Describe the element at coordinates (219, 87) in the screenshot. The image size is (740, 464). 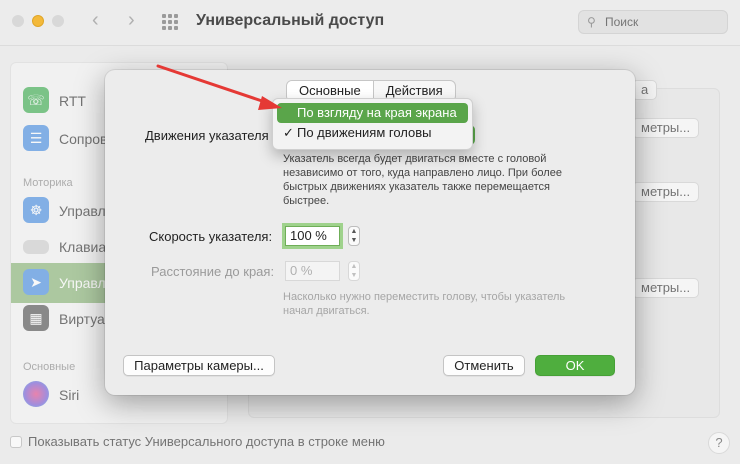
I see `annotation-arrow` at that location.